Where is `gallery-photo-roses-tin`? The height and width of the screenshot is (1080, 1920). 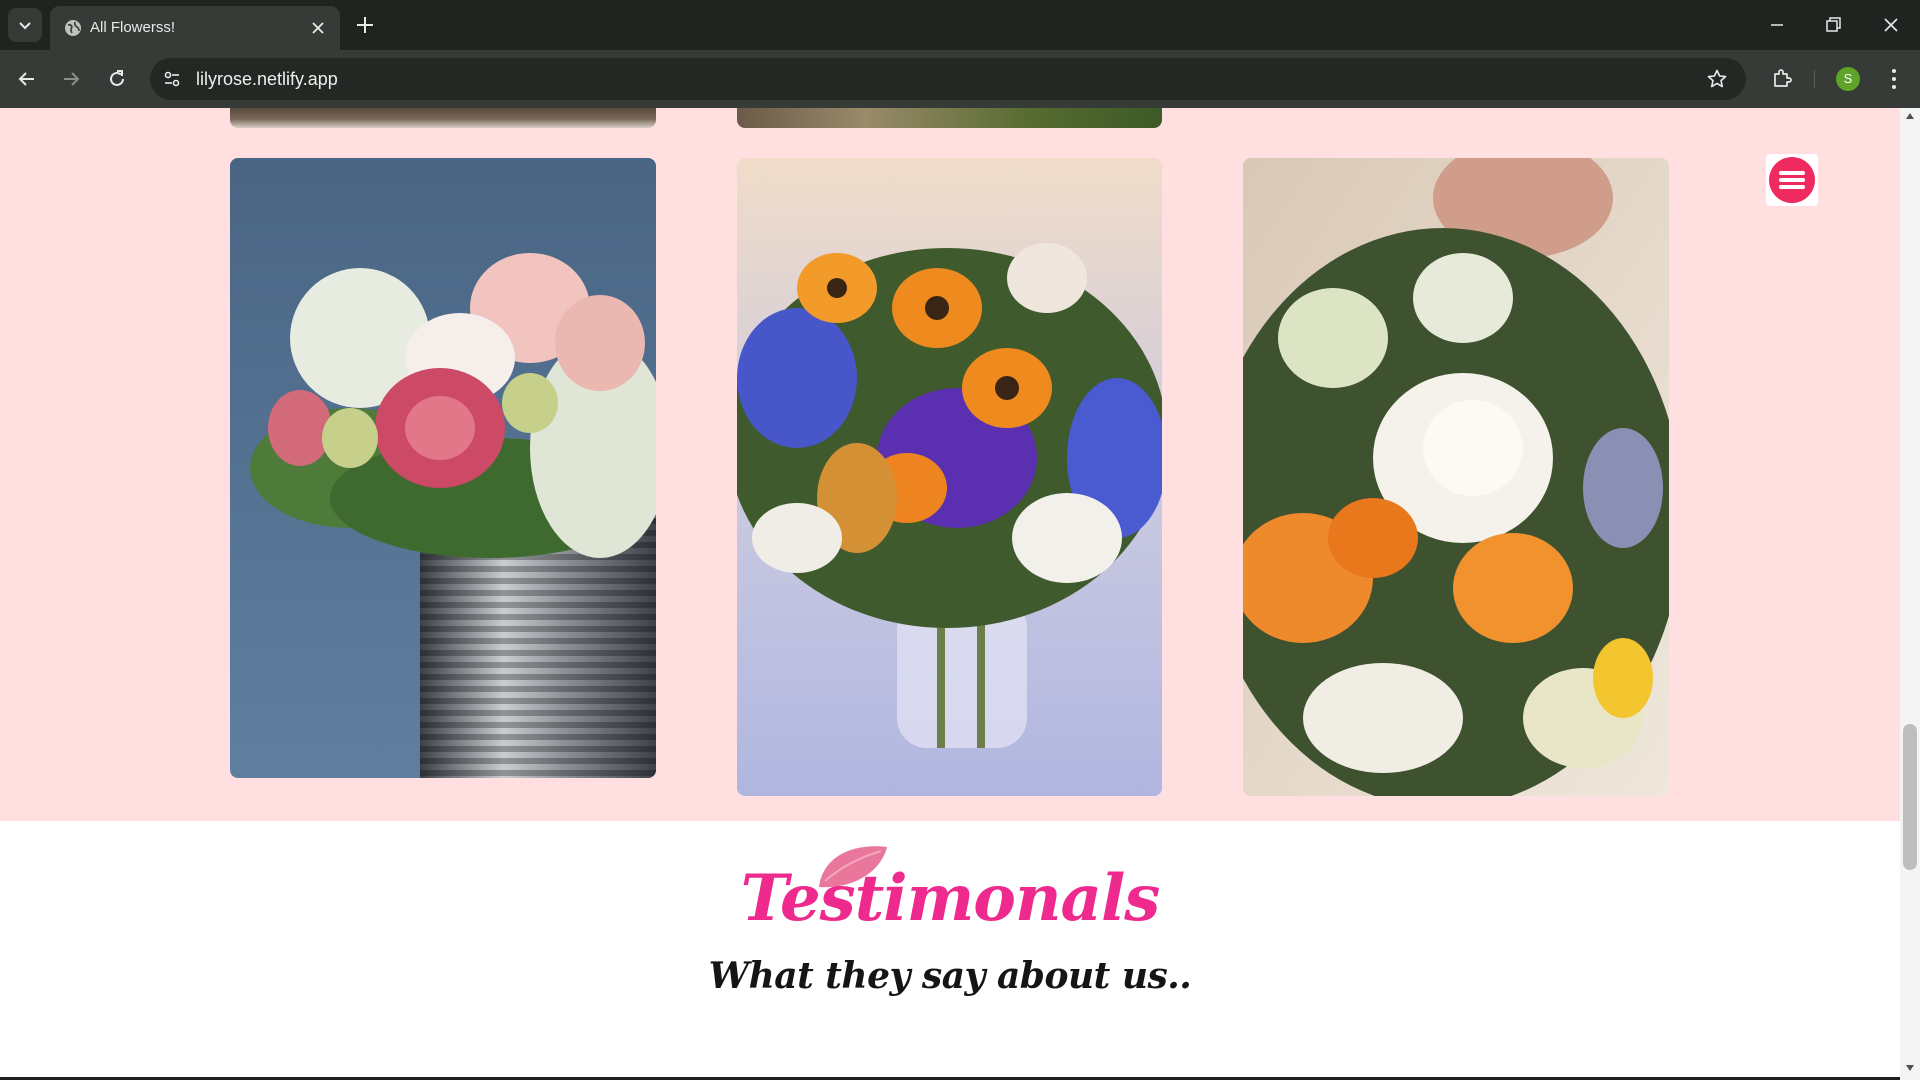
gallery-photo-roses-tin is located at coordinates (443, 468).